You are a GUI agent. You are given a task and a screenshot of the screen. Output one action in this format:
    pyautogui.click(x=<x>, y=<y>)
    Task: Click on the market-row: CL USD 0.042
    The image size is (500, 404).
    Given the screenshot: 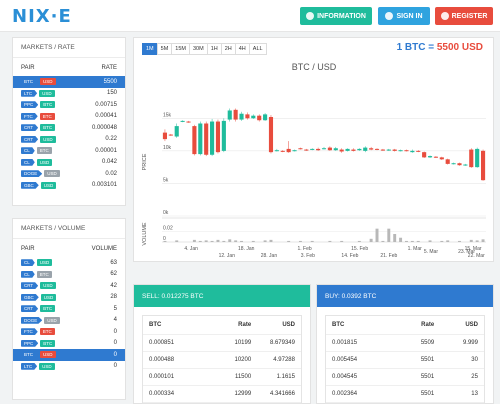 What is the action you would take?
    pyautogui.click(x=69, y=163)
    